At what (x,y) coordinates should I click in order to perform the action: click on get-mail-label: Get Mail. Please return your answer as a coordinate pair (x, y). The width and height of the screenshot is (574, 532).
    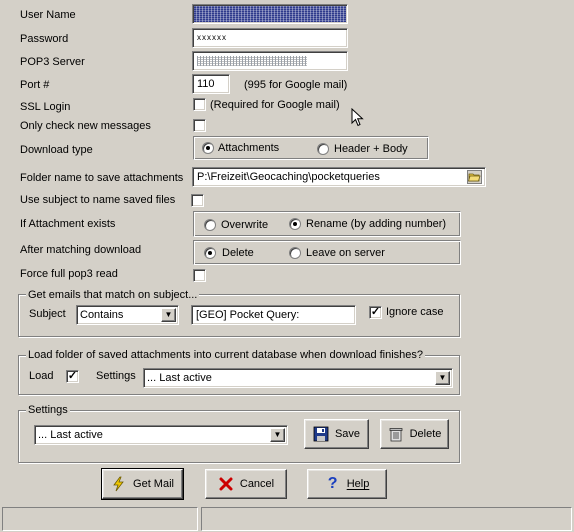
    Looking at the image, I should click on (153, 484).